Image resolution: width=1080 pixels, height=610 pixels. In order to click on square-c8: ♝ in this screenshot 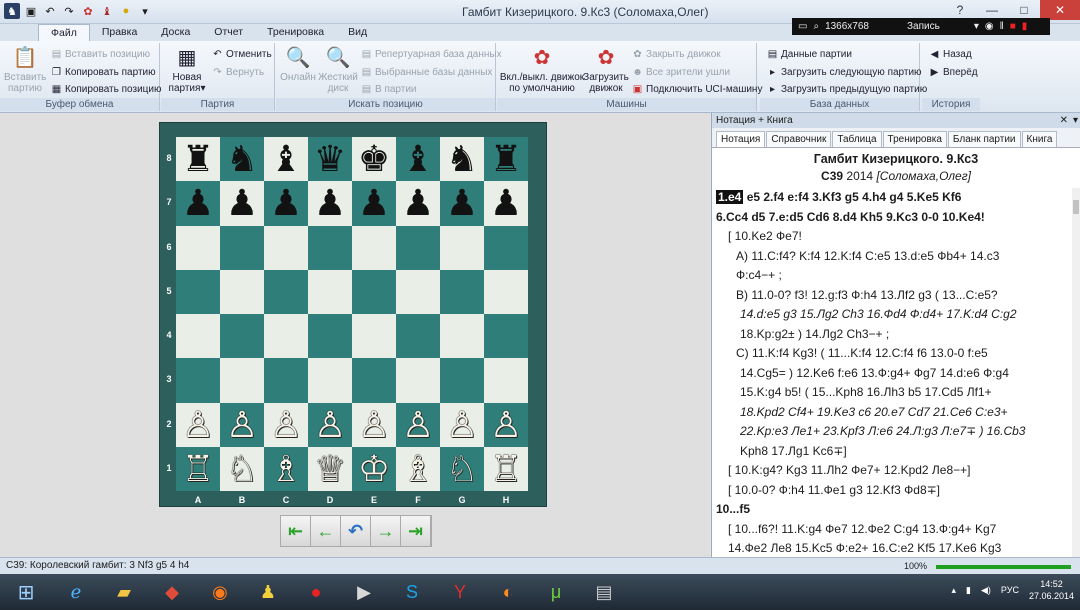, I will do `click(286, 159)`.